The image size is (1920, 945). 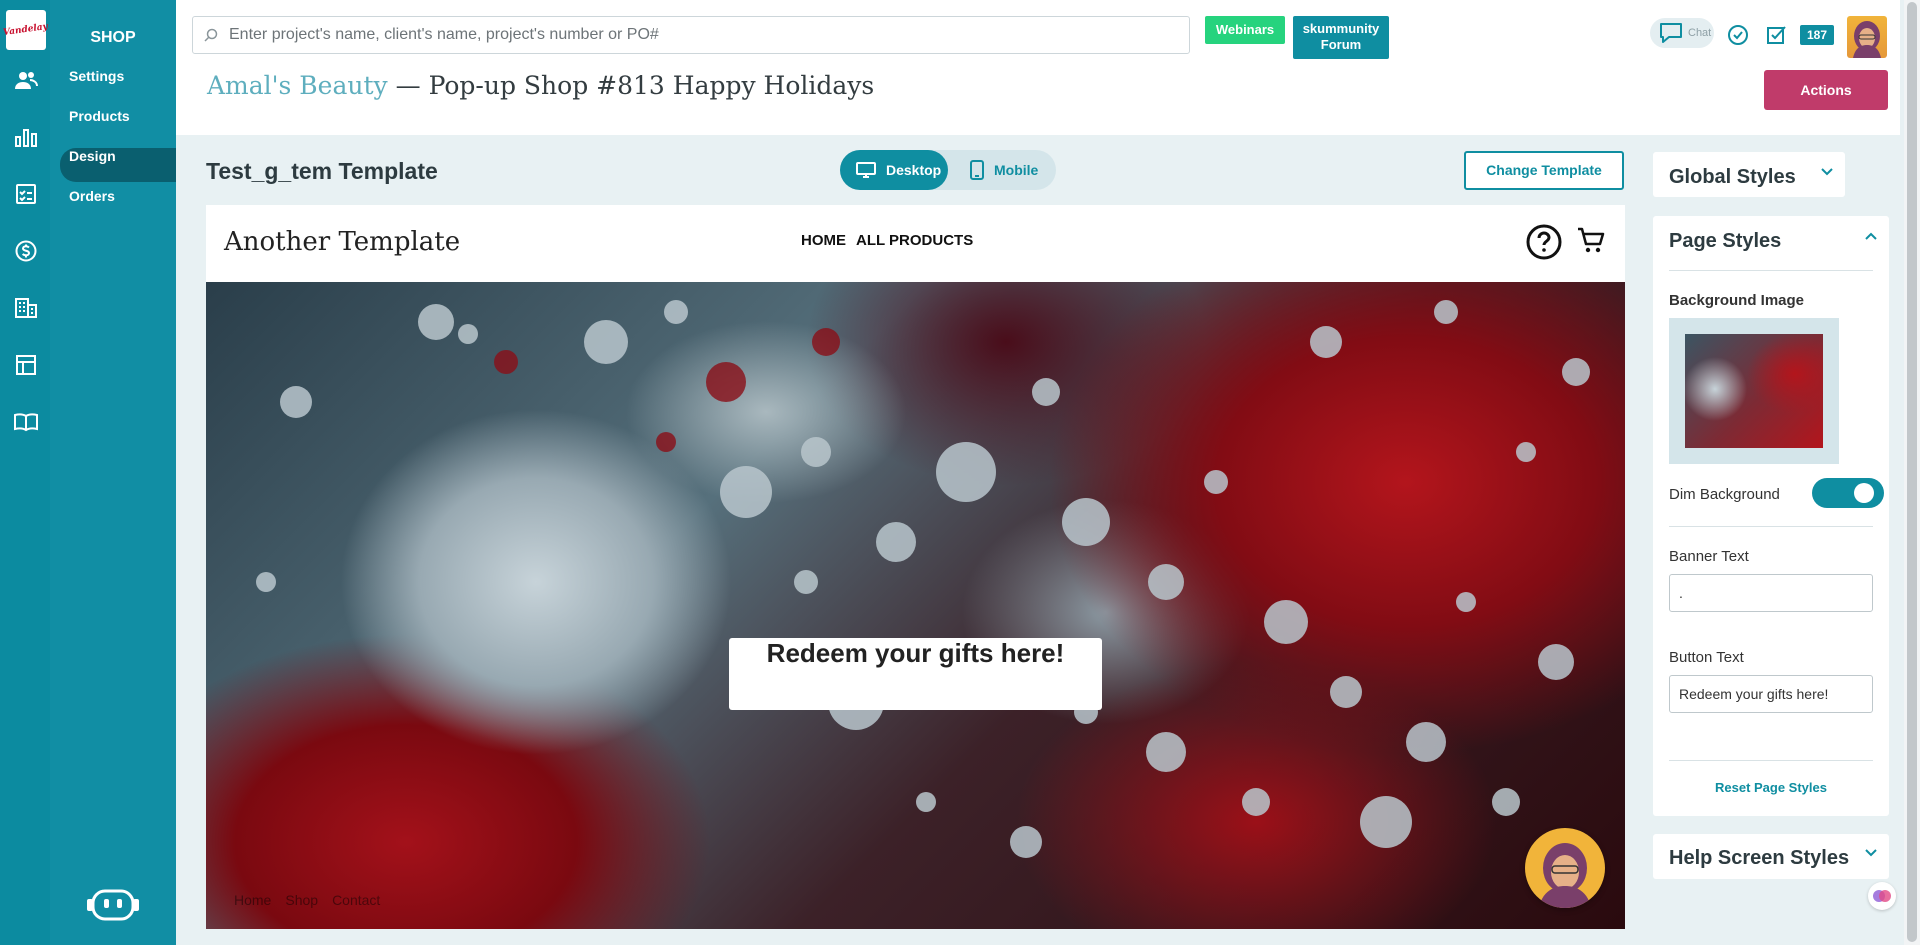 What do you see at coordinates (1817, 35) in the screenshot?
I see `notification-badge: 187` at bounding box center [1817, 35].